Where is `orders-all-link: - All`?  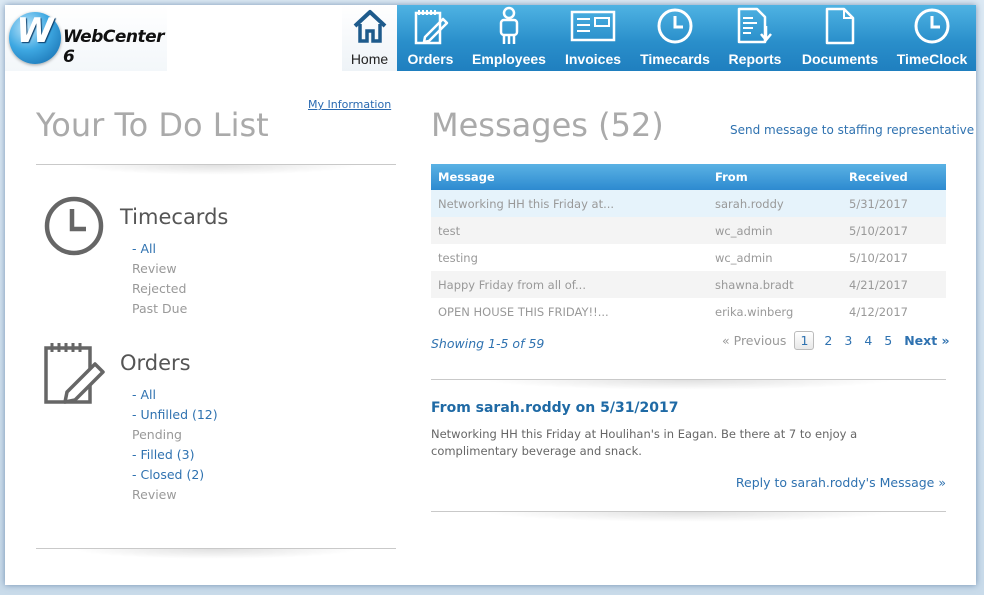 orders-all-link: - All is located at coordinates (175, 395).